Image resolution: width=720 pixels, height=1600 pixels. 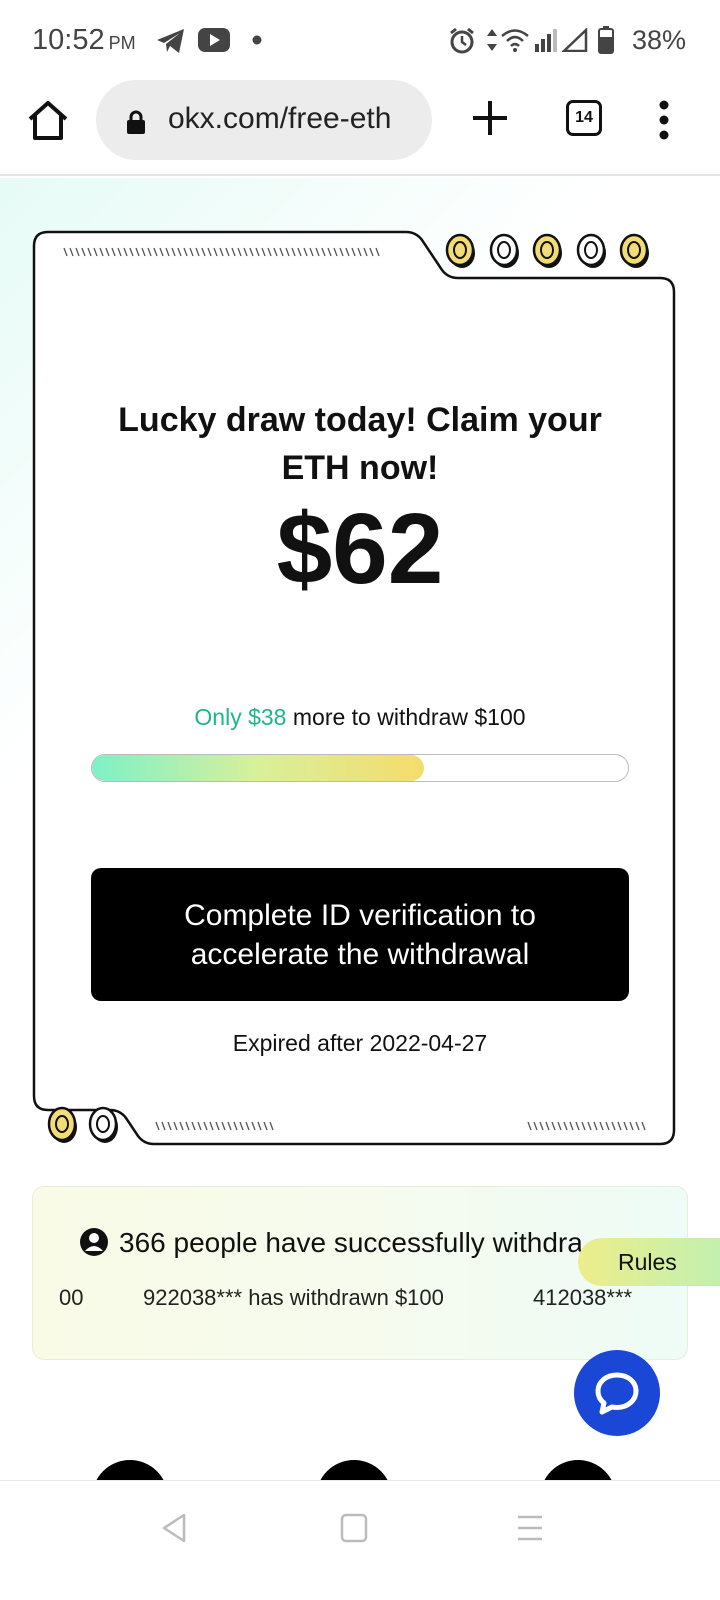 I want to click on recents-icon, so click(x=530, y=1528).